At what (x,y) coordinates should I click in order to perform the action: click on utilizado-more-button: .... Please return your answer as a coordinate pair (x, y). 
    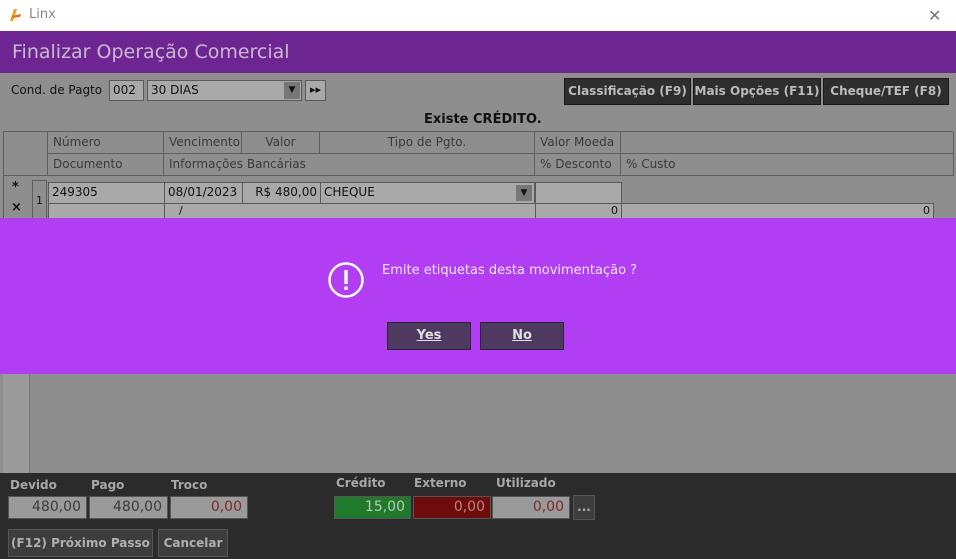
    Looking at the image, I should click on (584, 507).